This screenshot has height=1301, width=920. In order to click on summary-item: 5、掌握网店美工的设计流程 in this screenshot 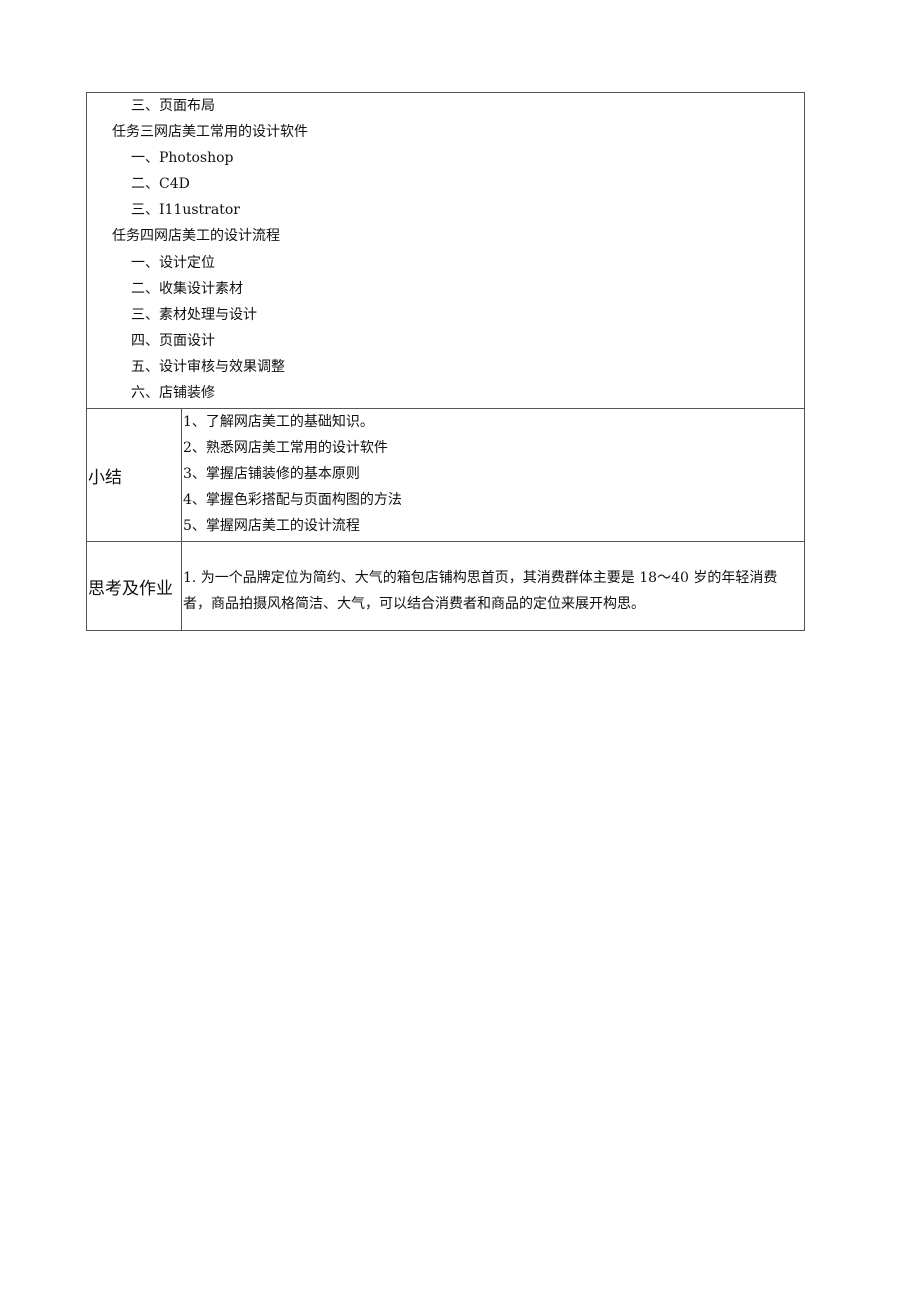, I will do `click(271, 526)`.